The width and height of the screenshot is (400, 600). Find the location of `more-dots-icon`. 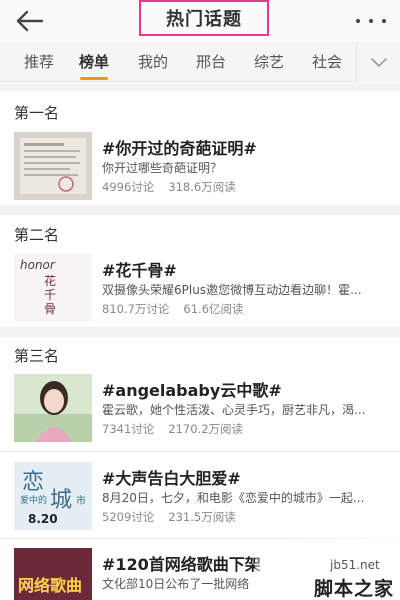

more-dots-icon is located at coordinates (358, 21).